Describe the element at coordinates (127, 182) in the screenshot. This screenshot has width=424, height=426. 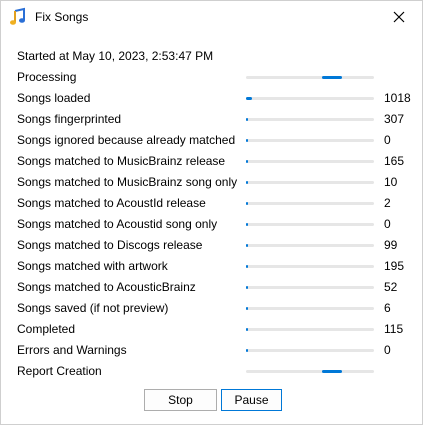
I see `status-row-label: Songs matched to MusicBrainz song only` at that location.